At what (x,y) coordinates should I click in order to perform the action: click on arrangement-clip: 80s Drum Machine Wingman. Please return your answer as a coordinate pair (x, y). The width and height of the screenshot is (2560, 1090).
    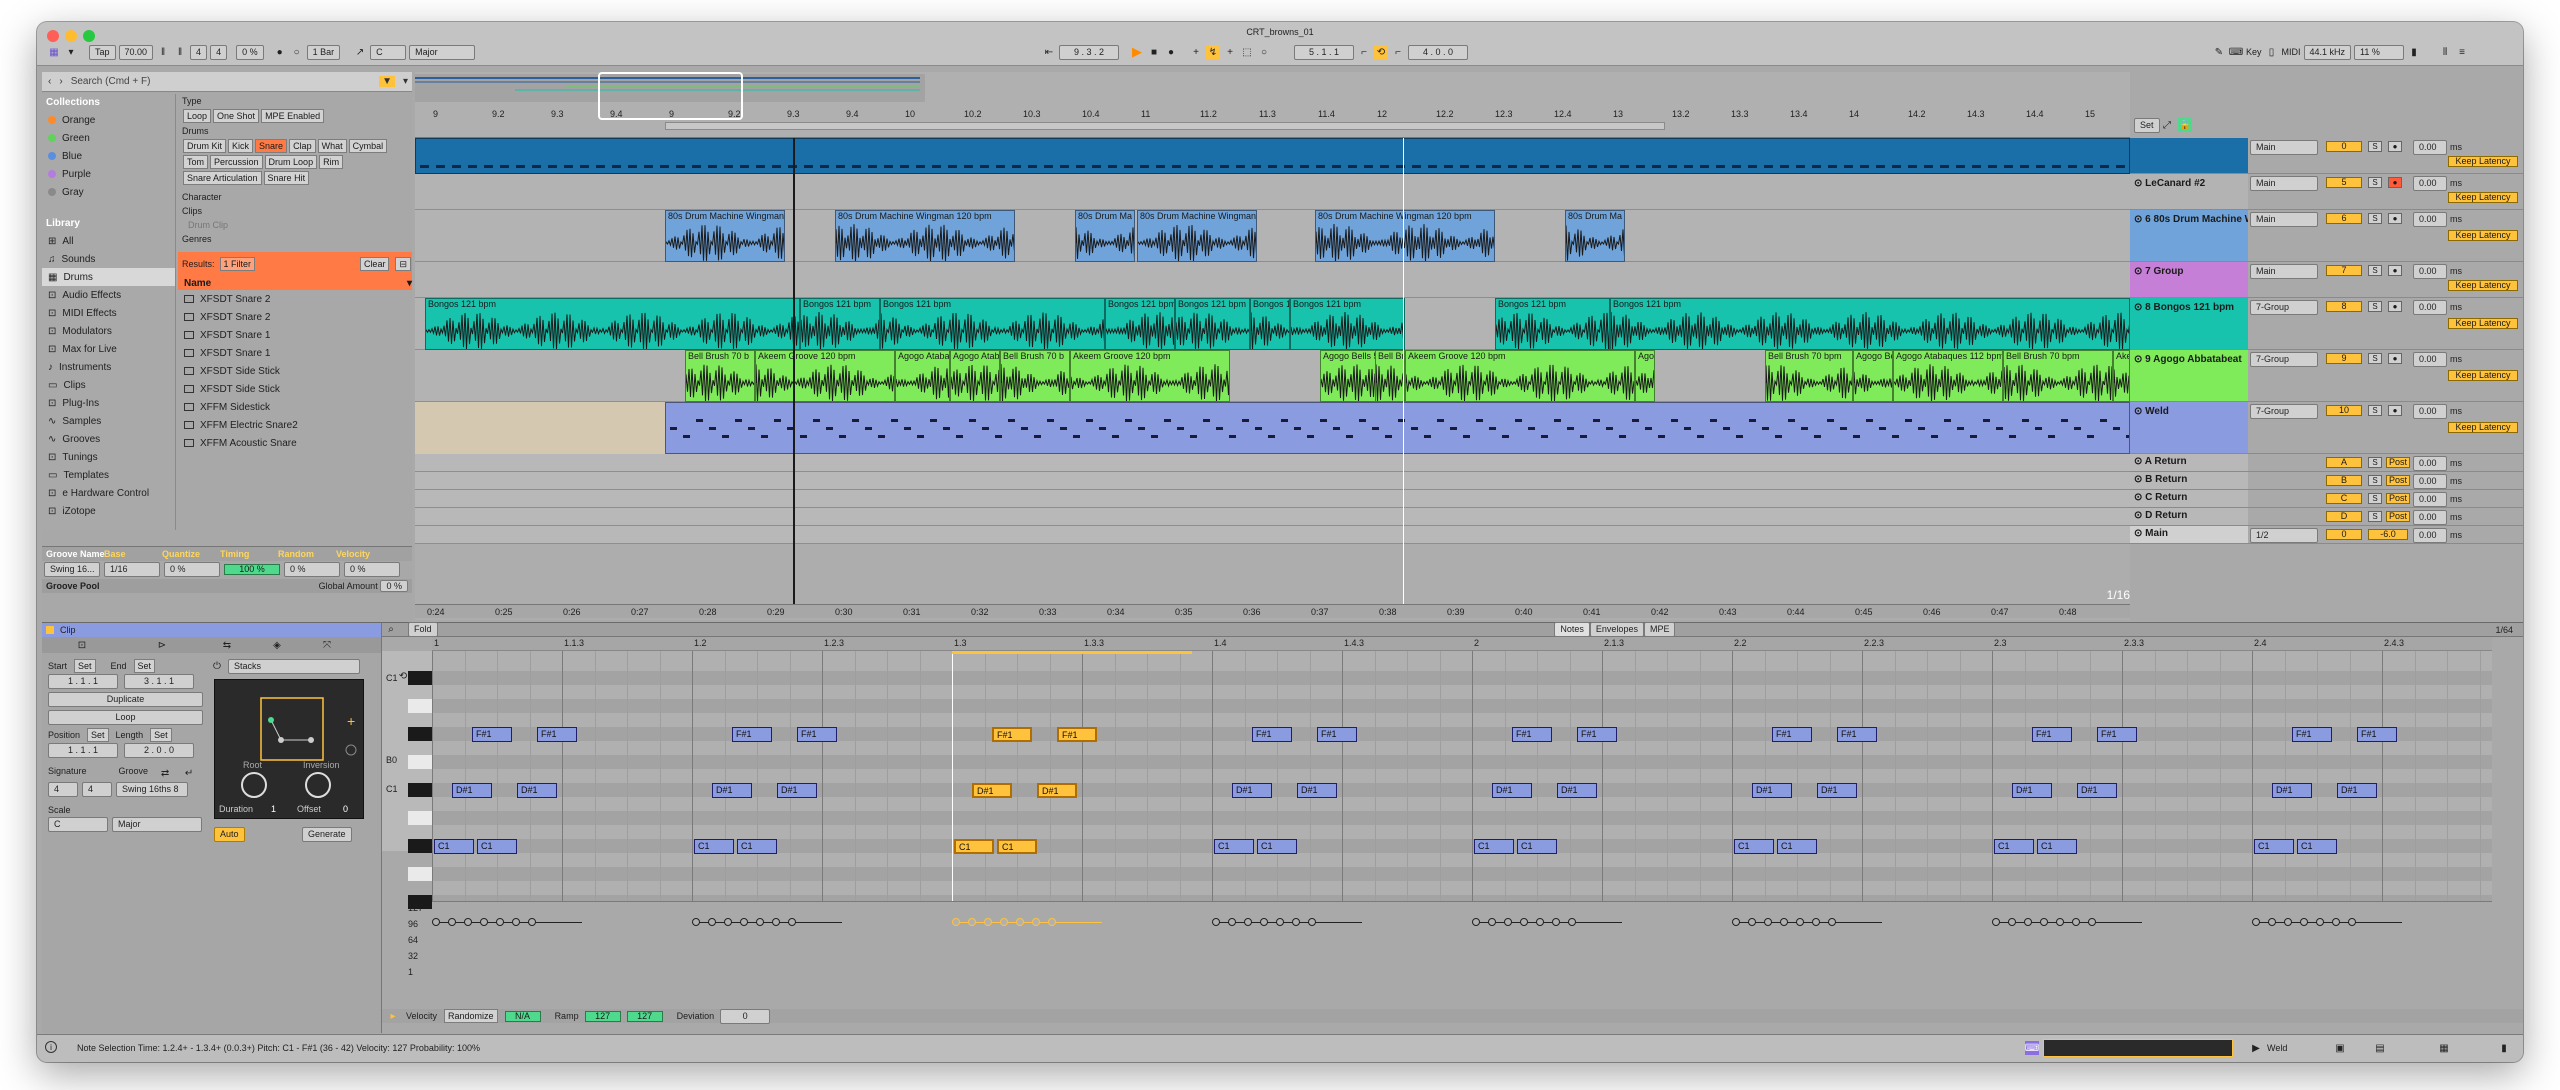
    Looking at the image, I should click on (725, 236).